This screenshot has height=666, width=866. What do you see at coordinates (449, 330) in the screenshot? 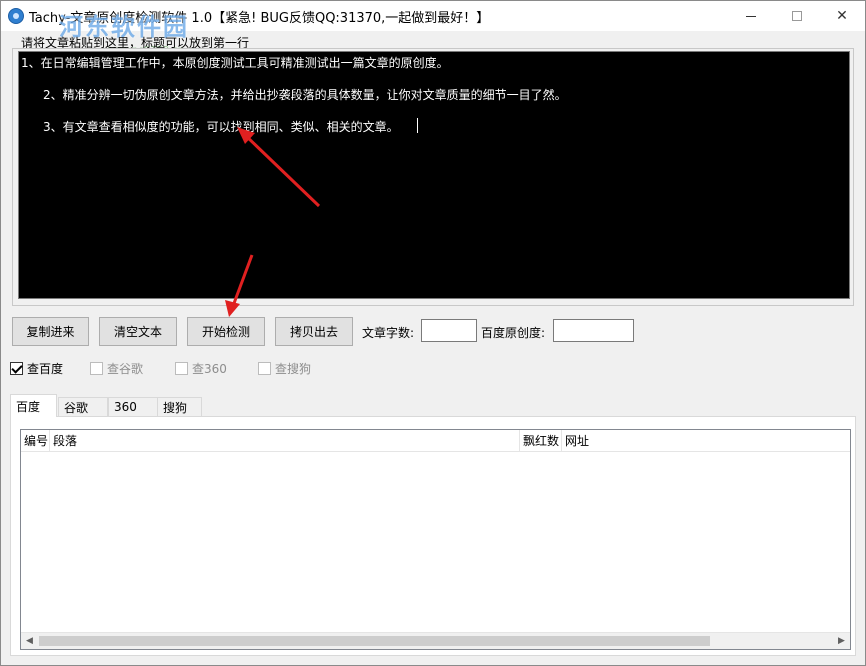
I see `word-count-field` at bounding box center [449, 330].